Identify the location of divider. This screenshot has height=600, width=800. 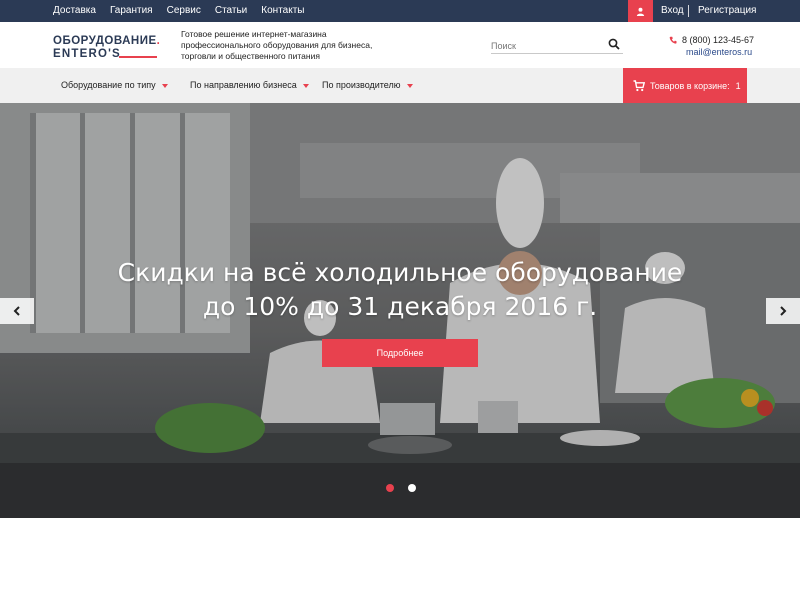
(688, 11).